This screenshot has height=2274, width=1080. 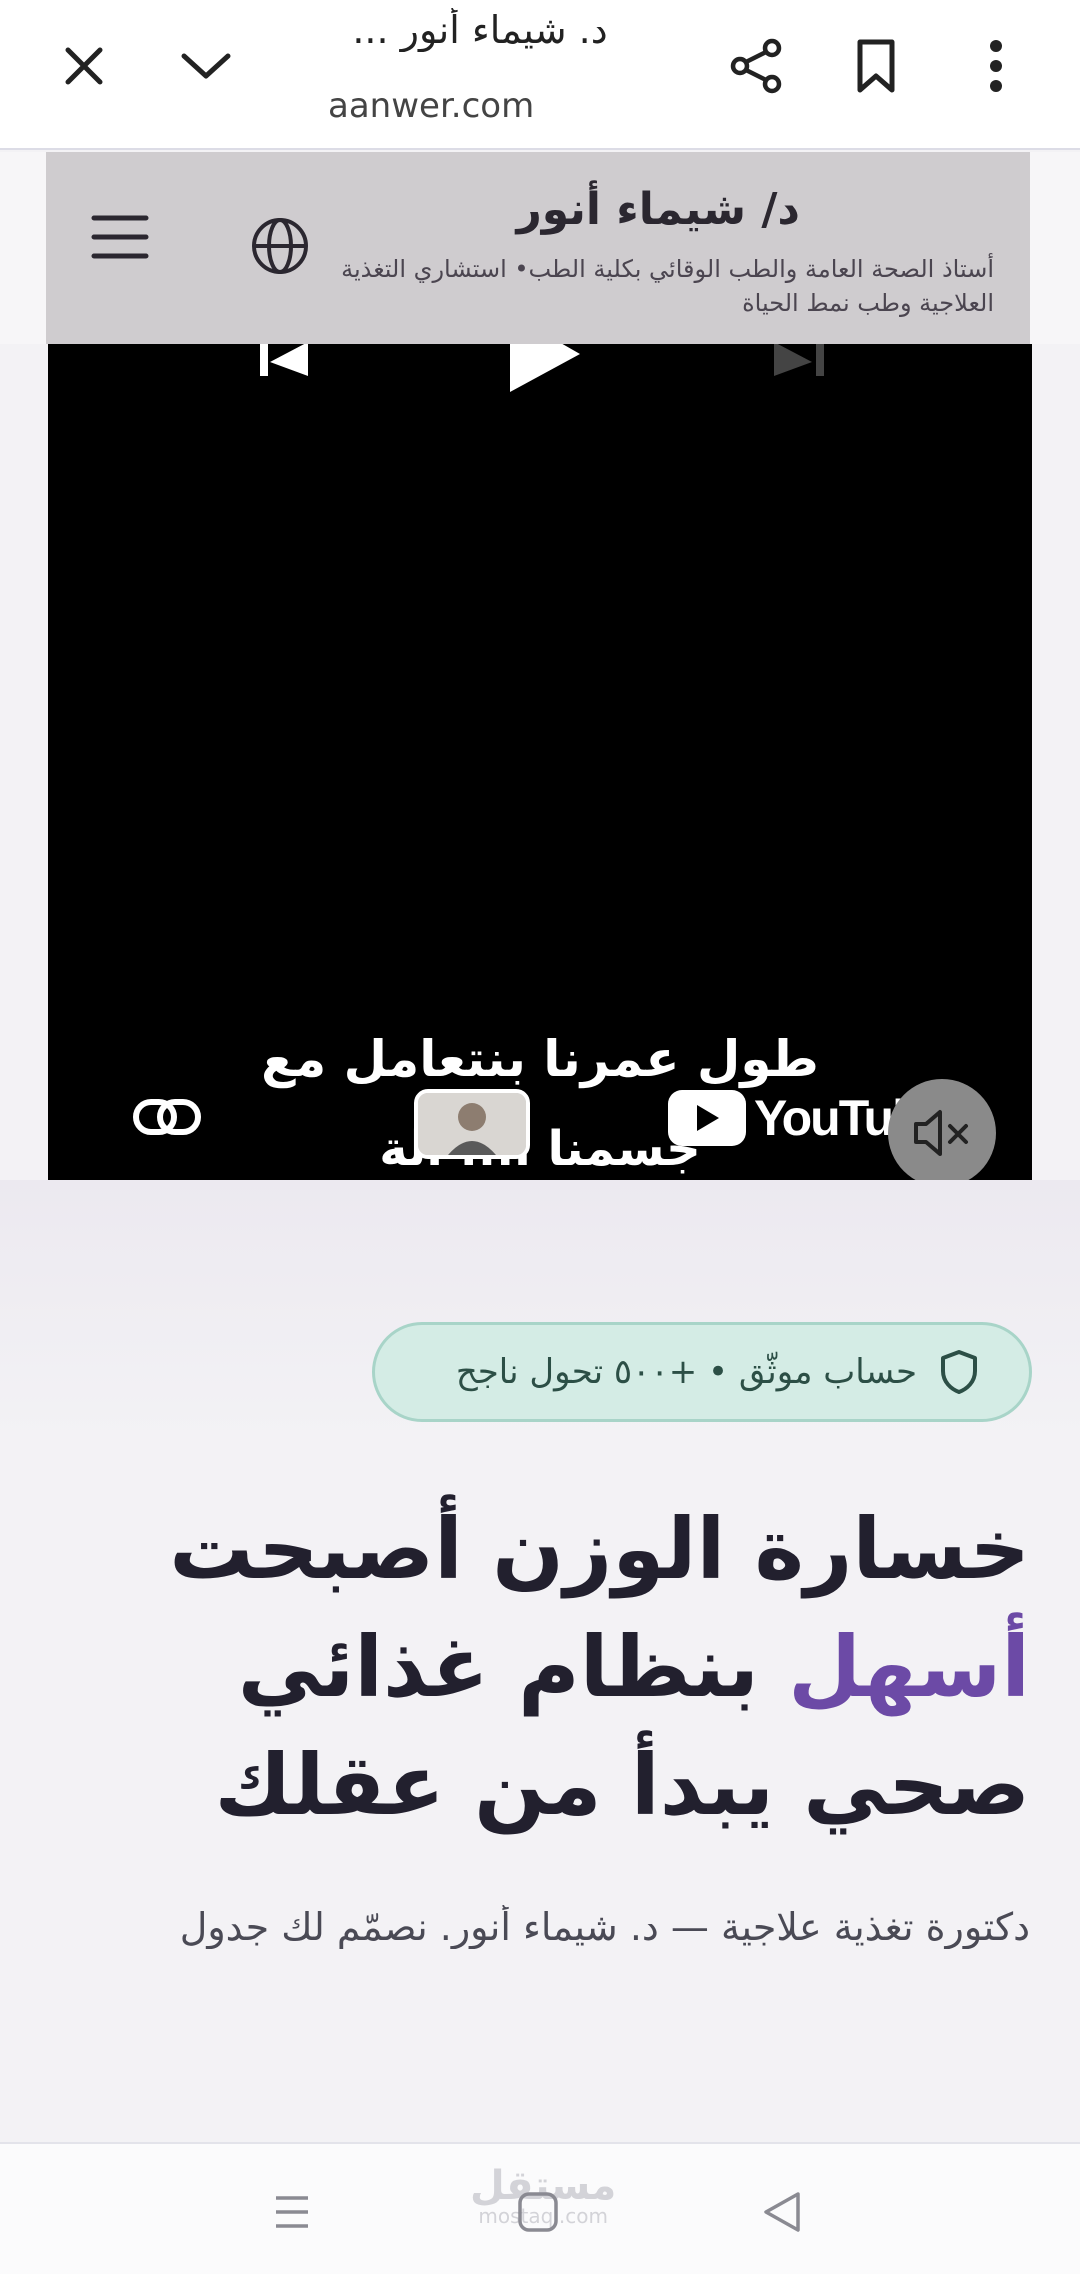 I want to click on site-name: د/ شيماء أنور, so click(x=658, y=209).